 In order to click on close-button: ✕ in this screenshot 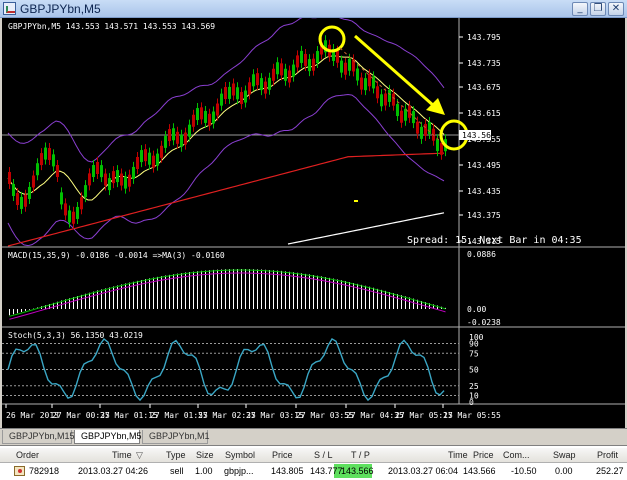, I will do `click(616, 9)`.